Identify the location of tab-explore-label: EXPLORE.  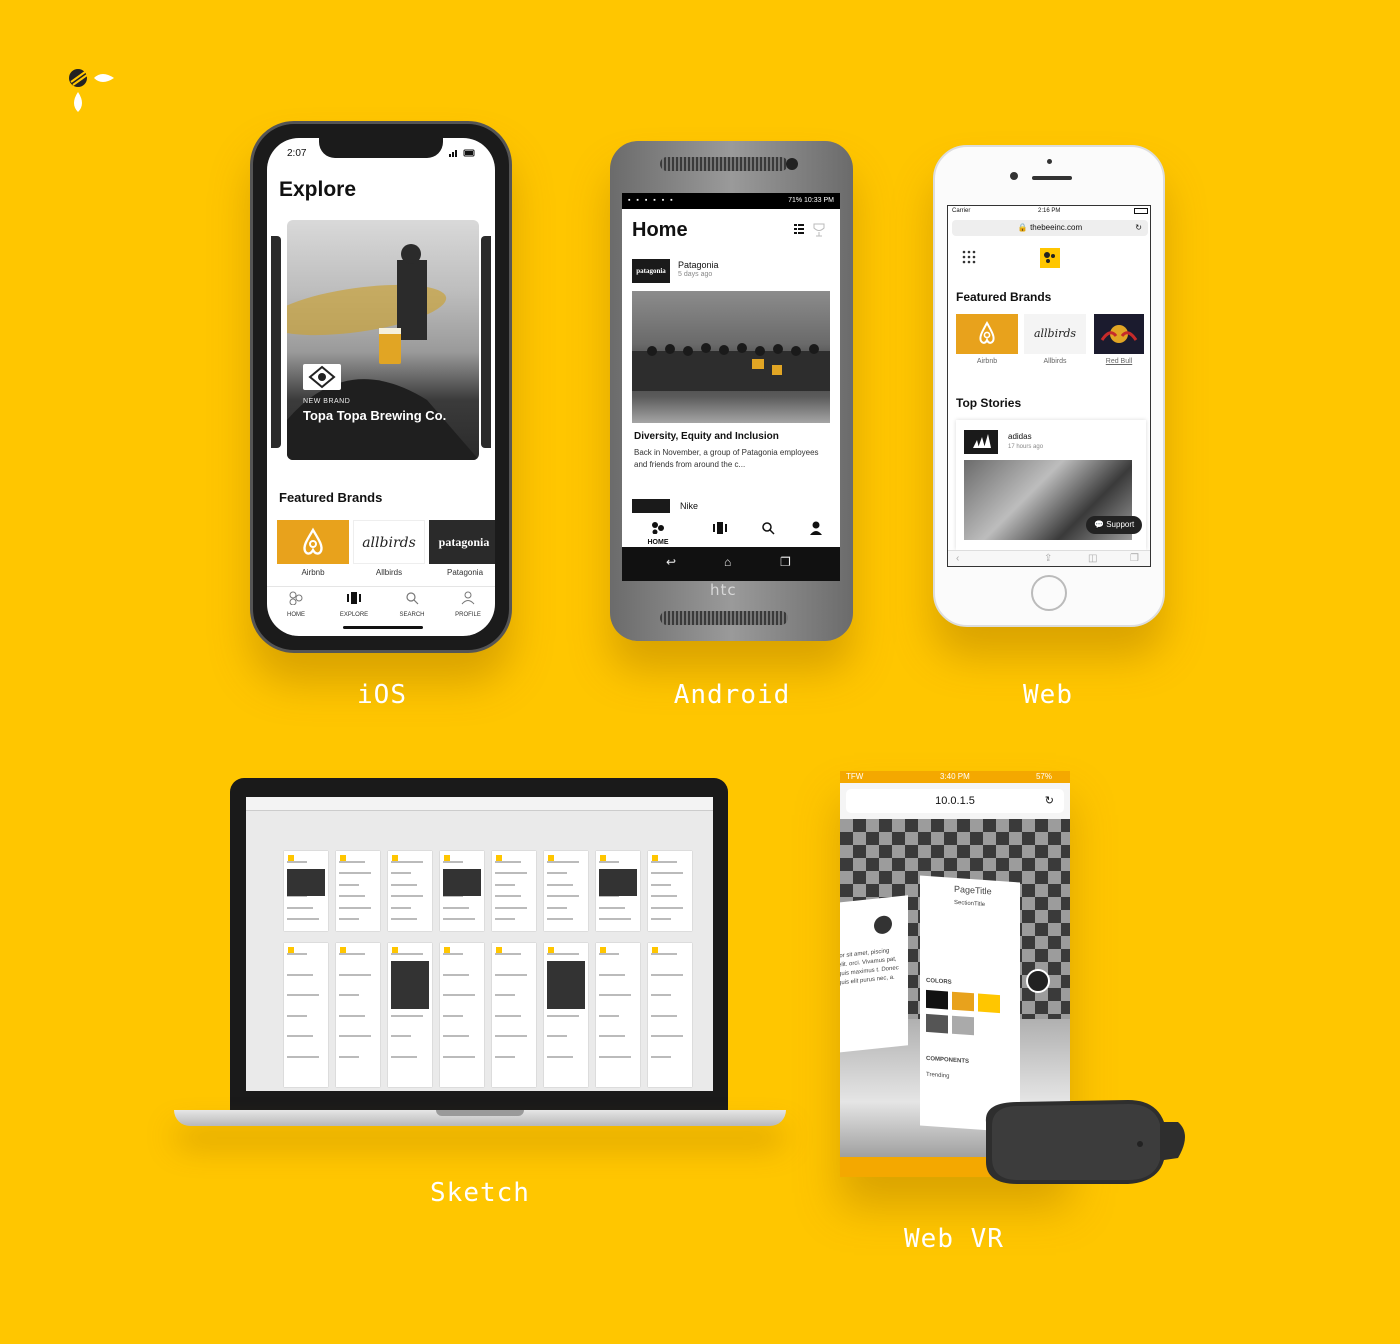
(354, 615).